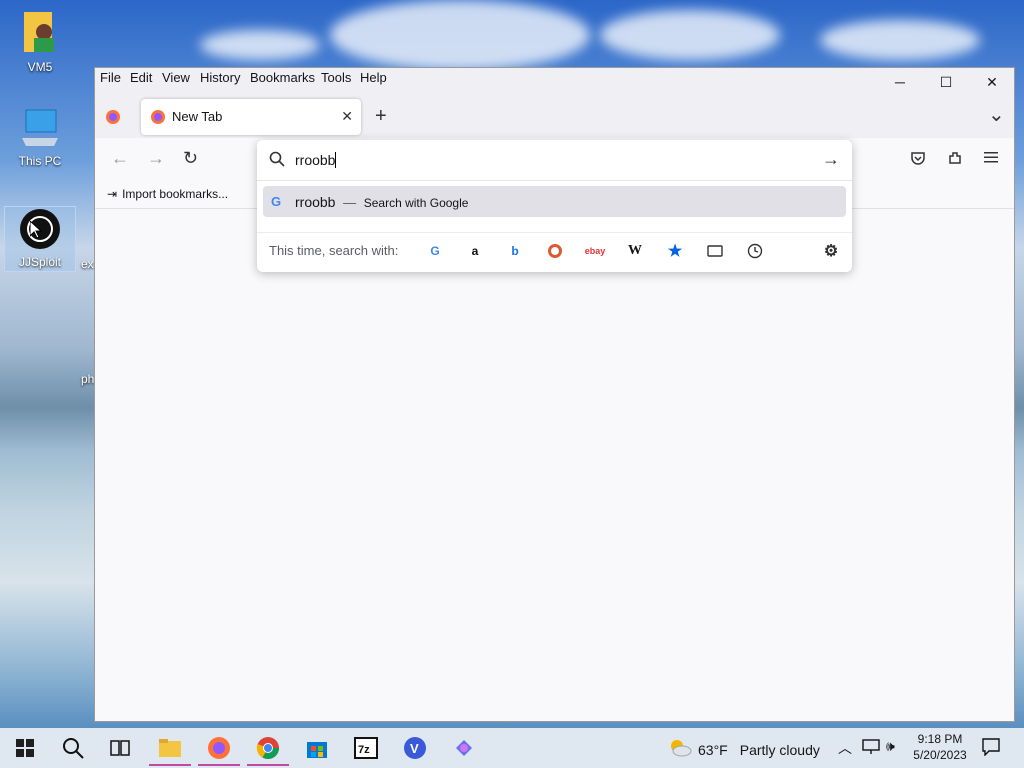 The image size is (1024, 768). I want to click on tab-title: New Tab, so click(197, 116).